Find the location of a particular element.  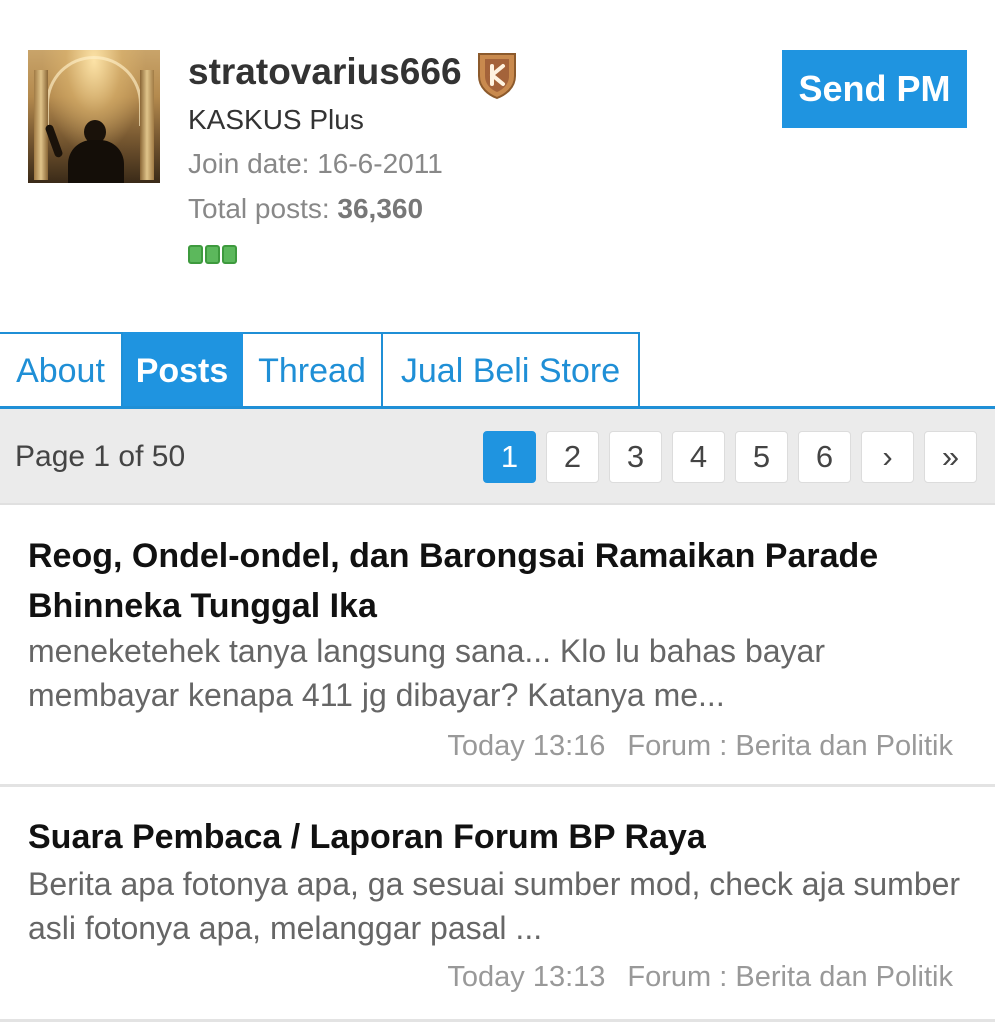

post-meta: Today 13:13 Forum : Berita dan Politik is located at coordinates (700, 977).